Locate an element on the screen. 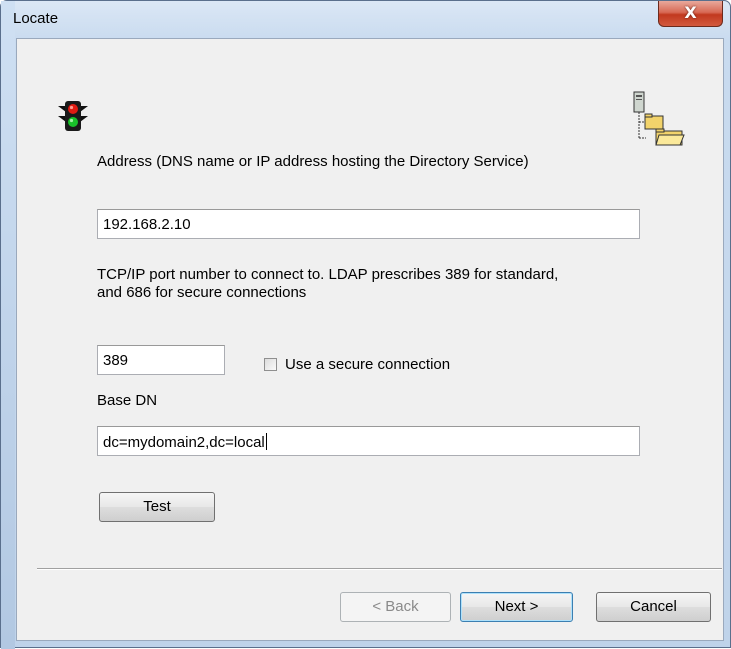 This screenshot has height=649, width=731. title-bar: Locate X is located at coordinates (365, 19).